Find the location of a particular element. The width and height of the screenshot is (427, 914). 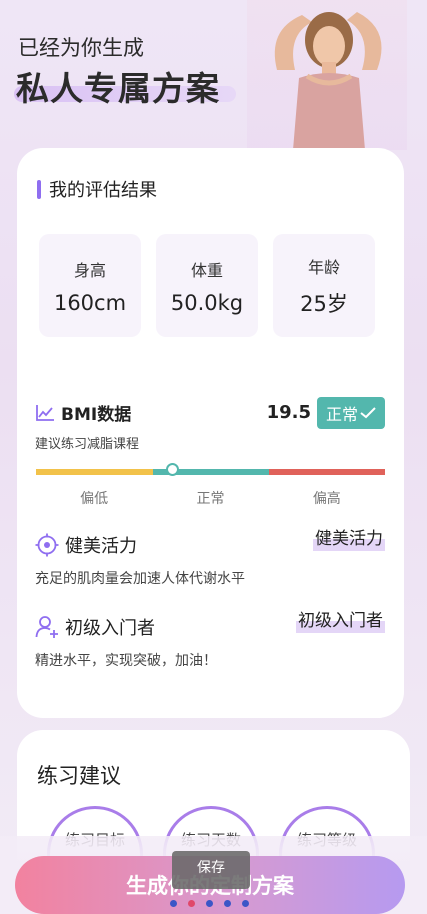

feature-desc: 充足的肌肉量会加速人体代谢水平 is located at coordinates (140, 579).